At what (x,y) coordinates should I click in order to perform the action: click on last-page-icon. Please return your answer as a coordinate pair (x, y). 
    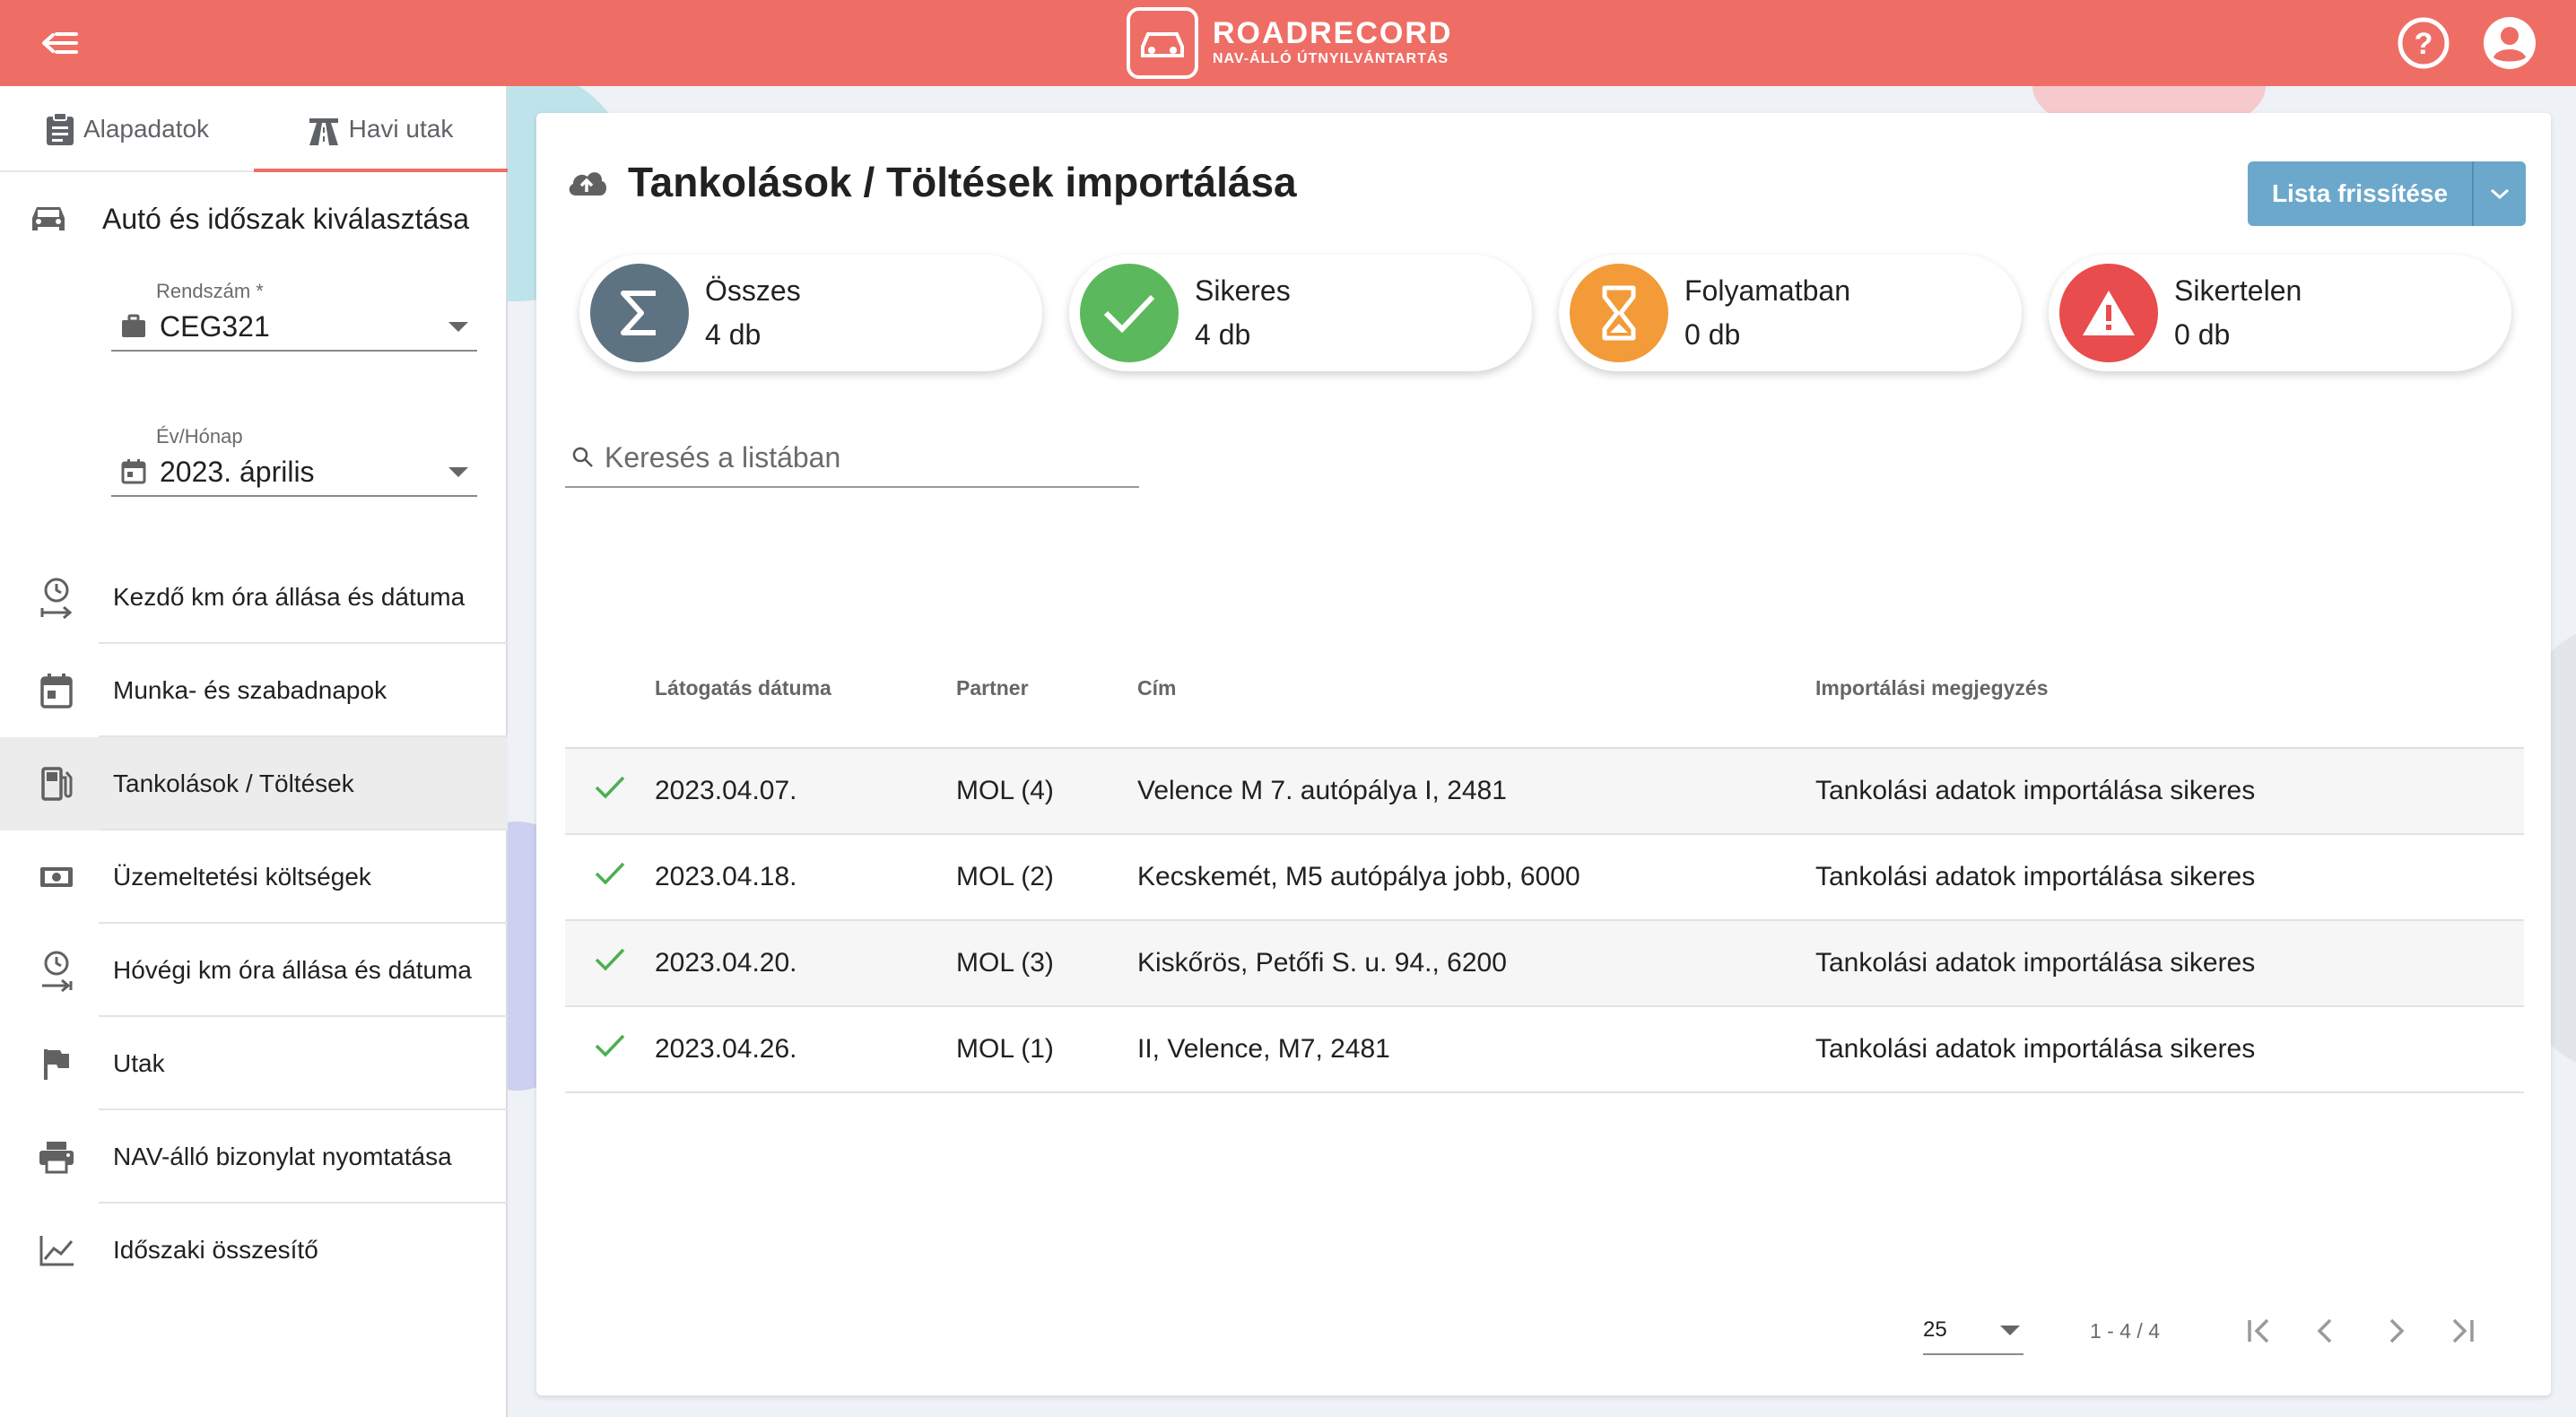
    Looking at the image, I should click on (2463, 1331).